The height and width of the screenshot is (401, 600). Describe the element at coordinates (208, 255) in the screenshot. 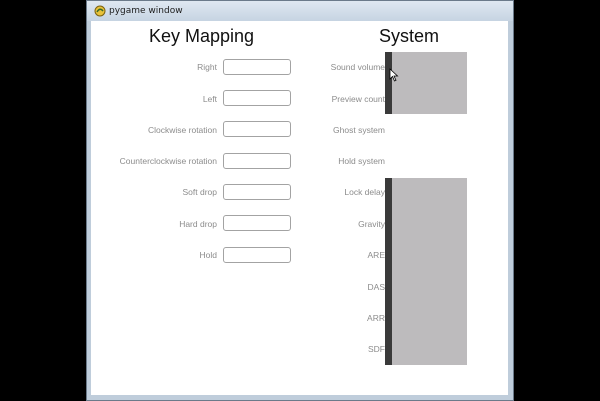

I see `key-label-hold: Hold` at that location.